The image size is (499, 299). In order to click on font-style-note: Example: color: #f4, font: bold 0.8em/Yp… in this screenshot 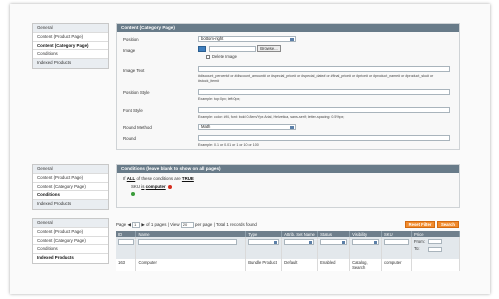, I will do `click(271, 117)`.